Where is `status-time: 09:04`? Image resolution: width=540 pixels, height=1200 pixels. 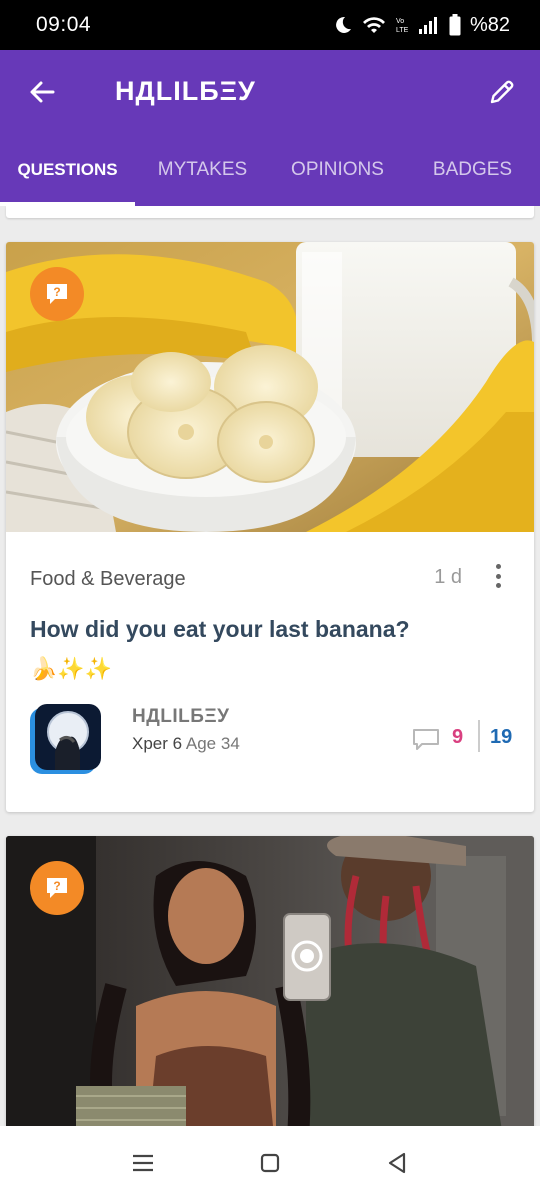 status-time: 09:04 is located at coordinates (64, 24).